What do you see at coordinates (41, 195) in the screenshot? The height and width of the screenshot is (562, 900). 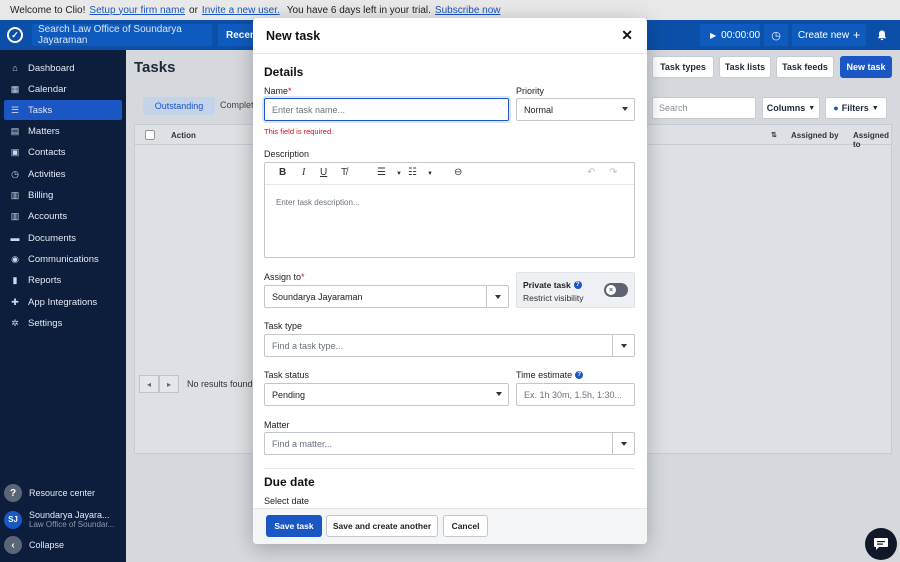 I see `sidebar-item-label: Billing` at bounding box center [41, 195].